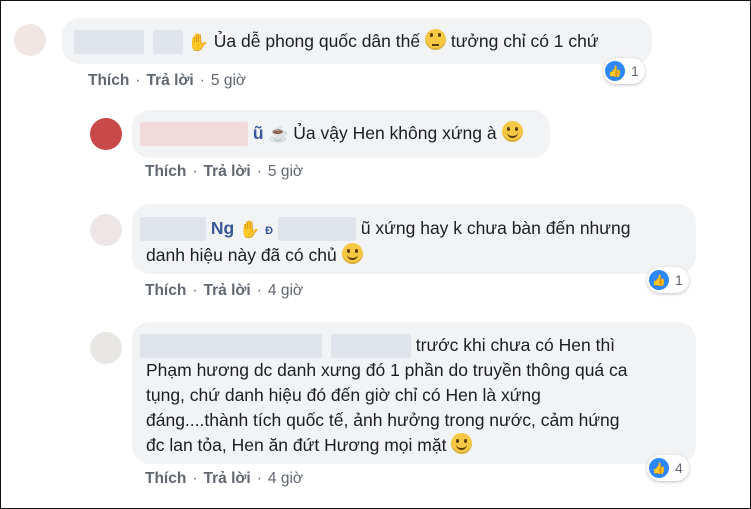  Describe the element at coordinates (222, 228) in the screenshot. I see `author-name-tail: Ng` at that location.